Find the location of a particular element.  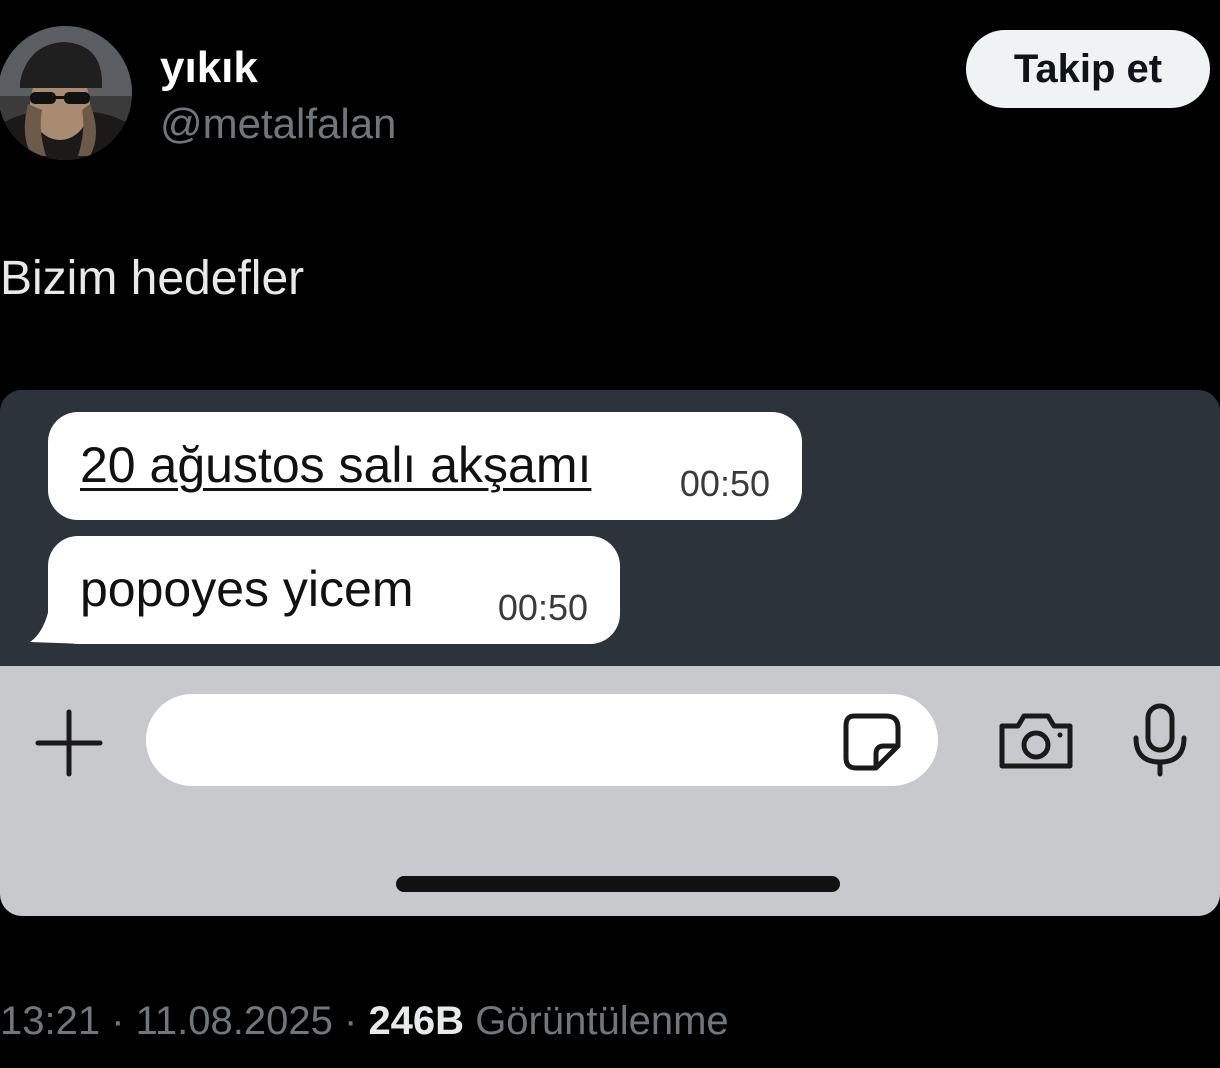

follow-button: Takip et is located at coordinates (1088, 69).